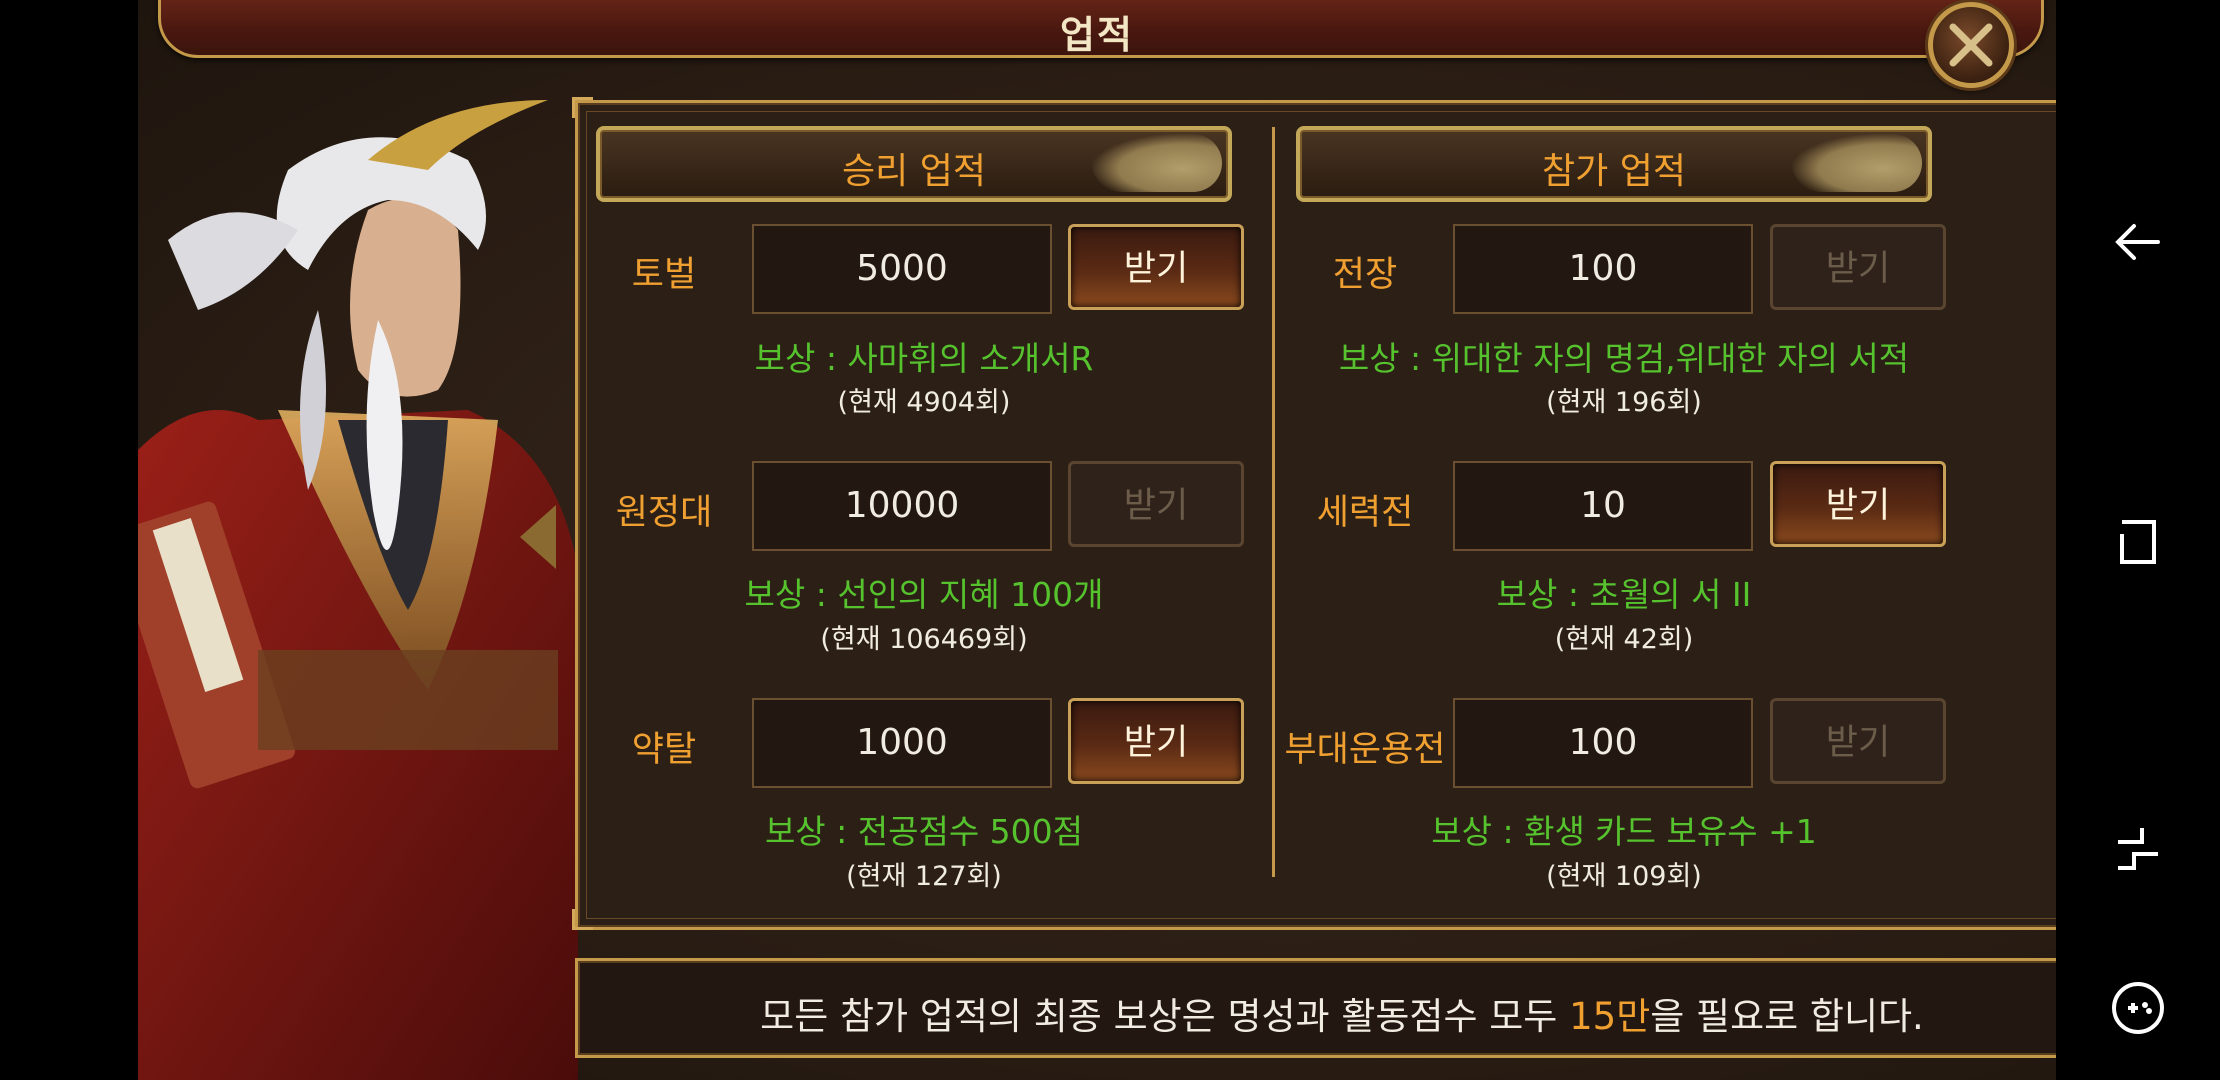 The height and width of the screenshot is (1080, 2220). What do you see at coordinates (924, 402) in the screenshot?
I see `current-count: (현재 4904회)` at bounding box center [924, 402].